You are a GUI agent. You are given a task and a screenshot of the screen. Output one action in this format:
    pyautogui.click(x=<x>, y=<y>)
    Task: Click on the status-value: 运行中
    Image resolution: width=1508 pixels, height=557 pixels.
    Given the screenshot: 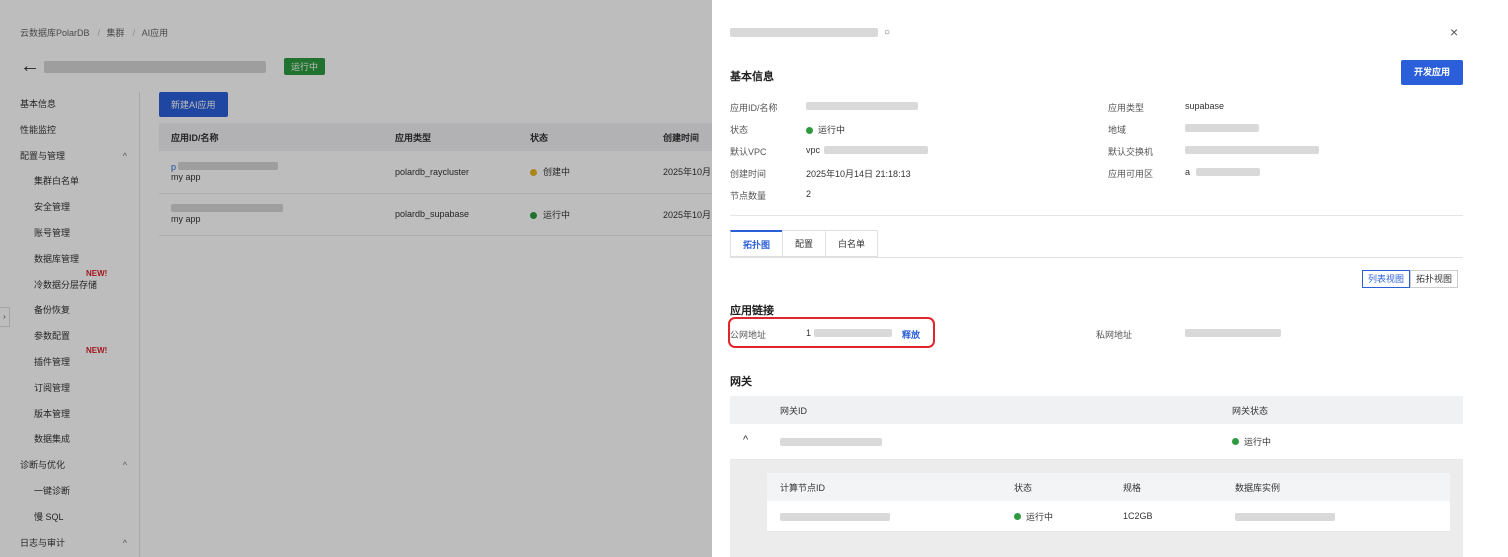 What is the action you would take?
    pyautogui.click(x=825, y=129)
    